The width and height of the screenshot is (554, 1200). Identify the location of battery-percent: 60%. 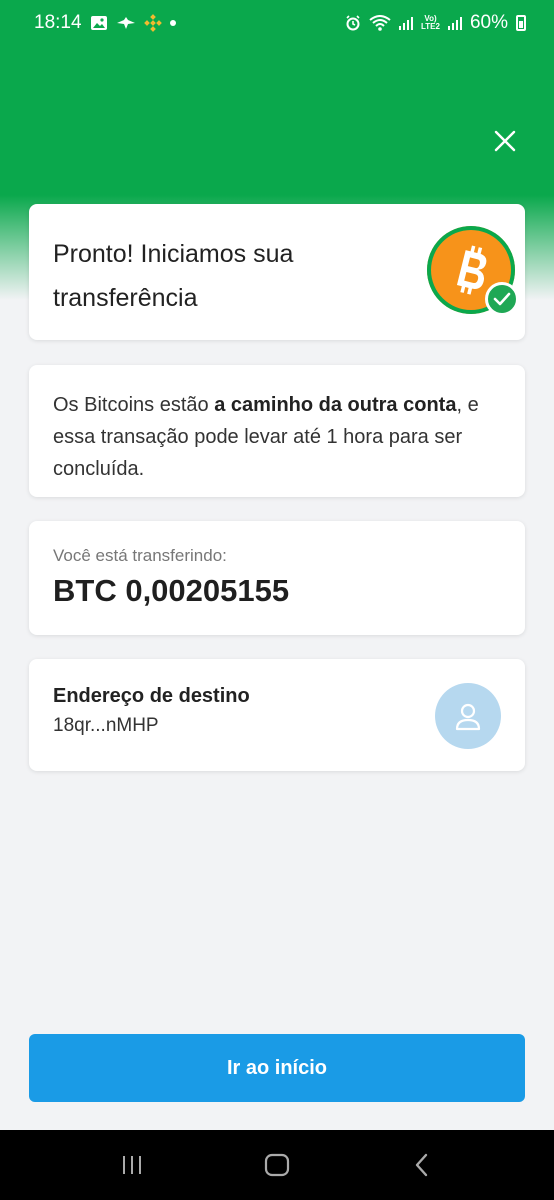
(488, 22).